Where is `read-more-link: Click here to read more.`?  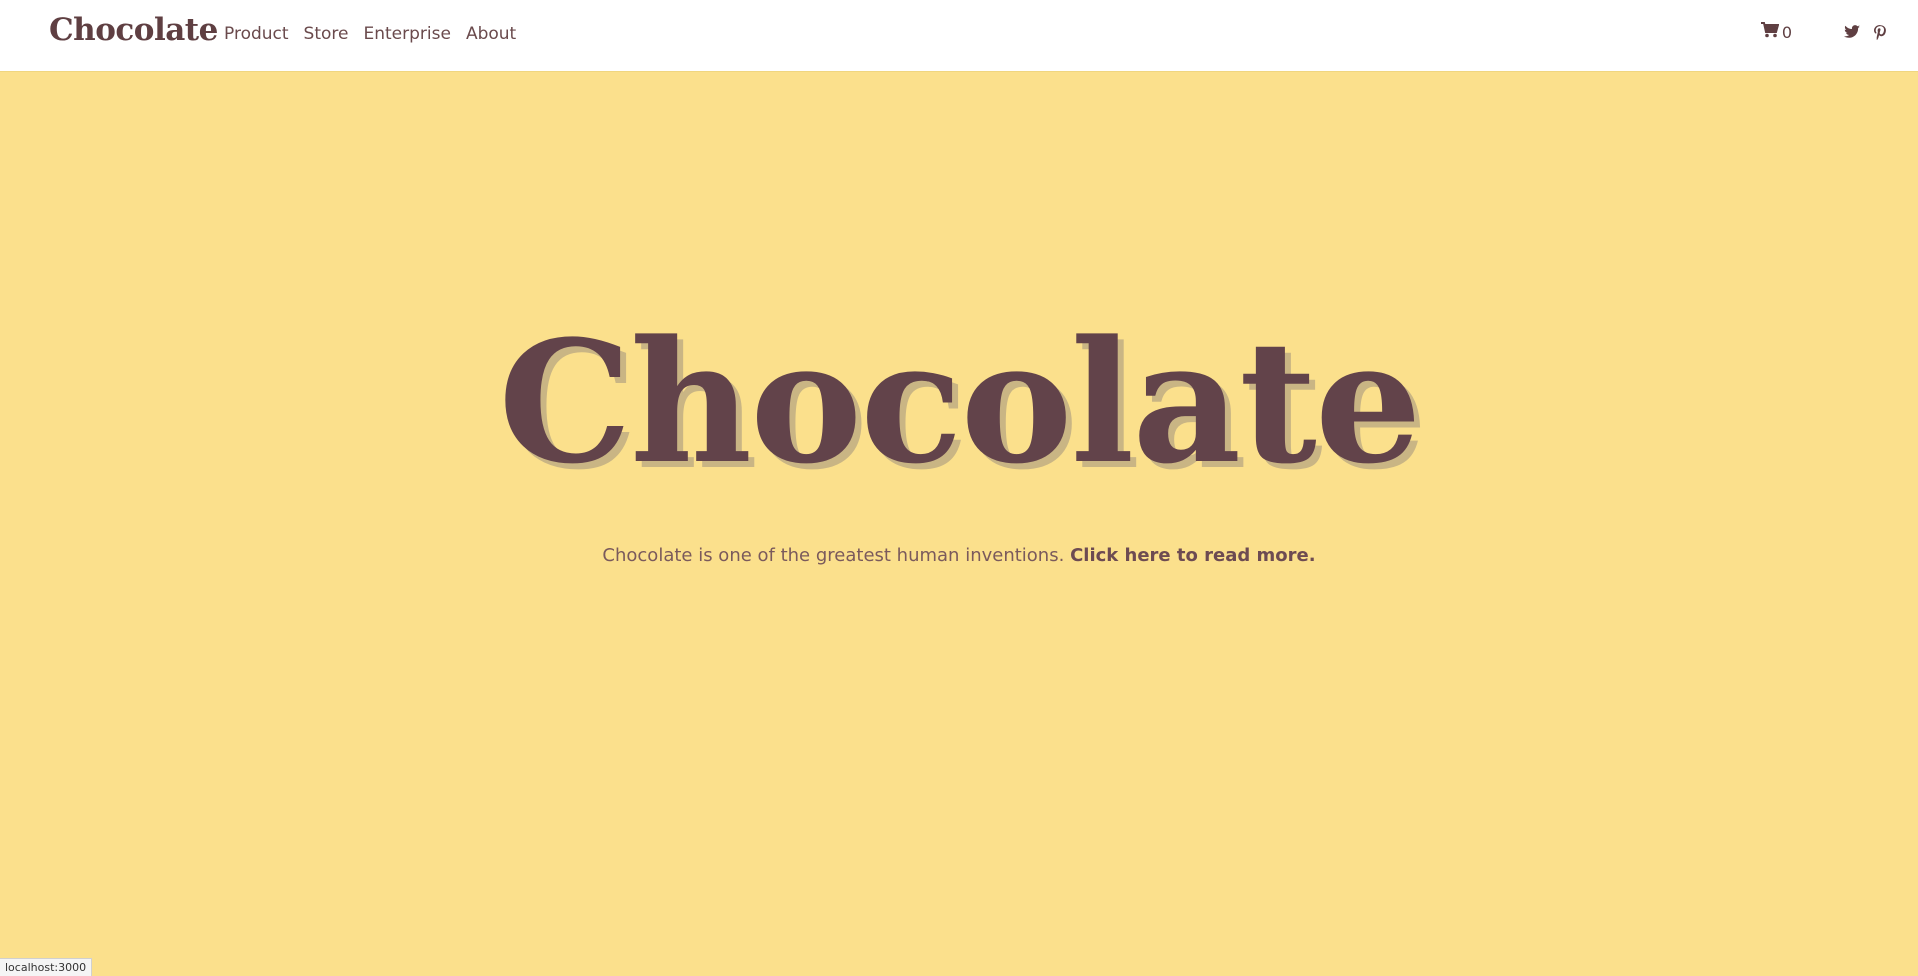
read-more-link: Click here to read more. is located at coordinates (1193, 555).